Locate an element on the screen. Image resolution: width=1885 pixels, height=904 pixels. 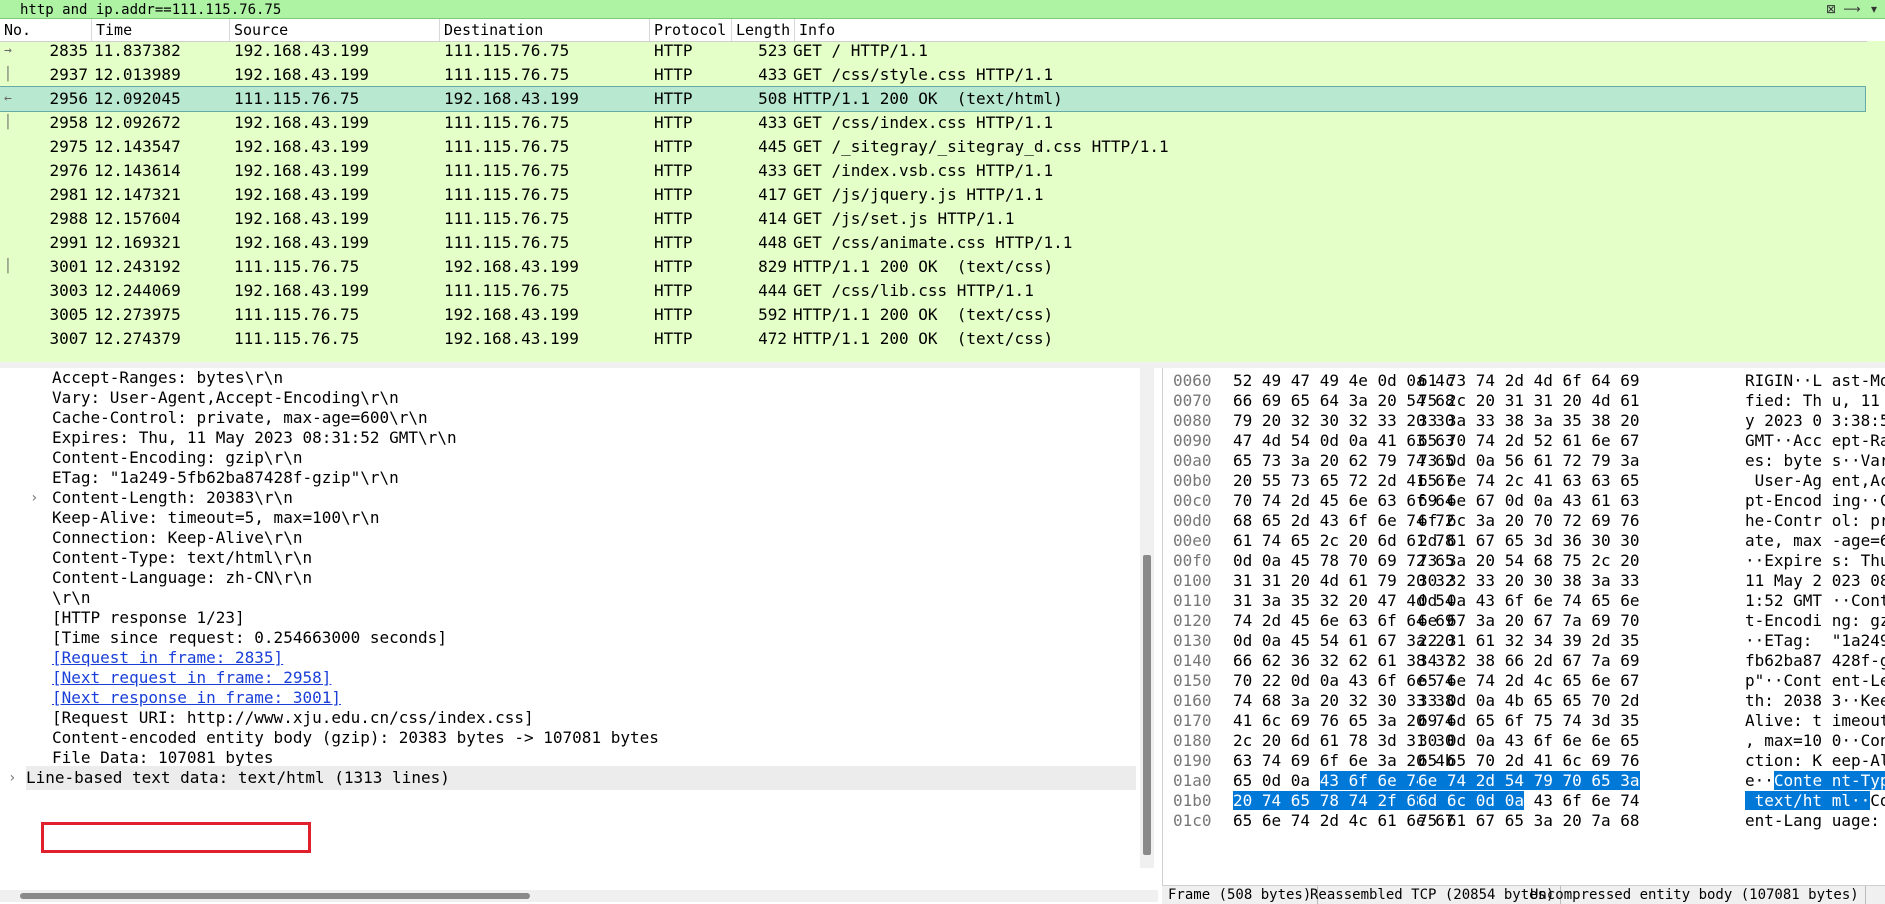
column-header-destination: Destination is located at coordinates (545, 30).